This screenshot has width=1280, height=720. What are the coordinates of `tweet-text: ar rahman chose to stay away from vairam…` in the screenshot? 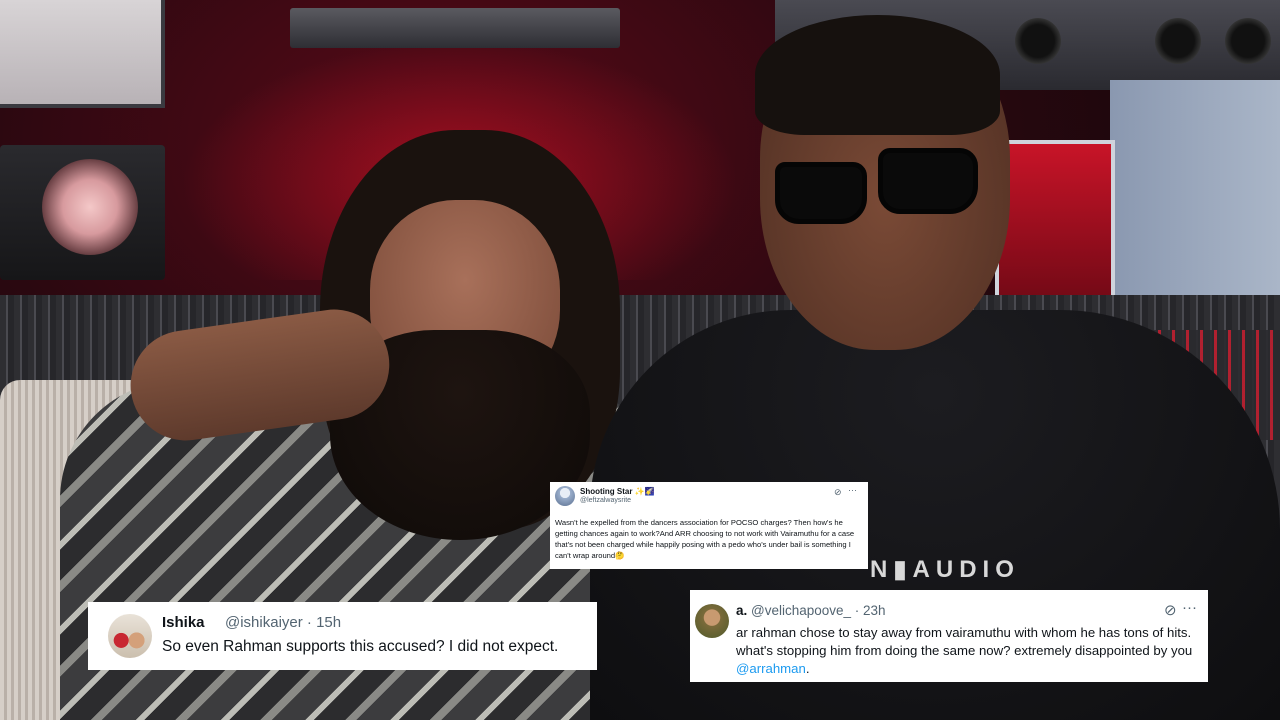 It's located at (970, 651).